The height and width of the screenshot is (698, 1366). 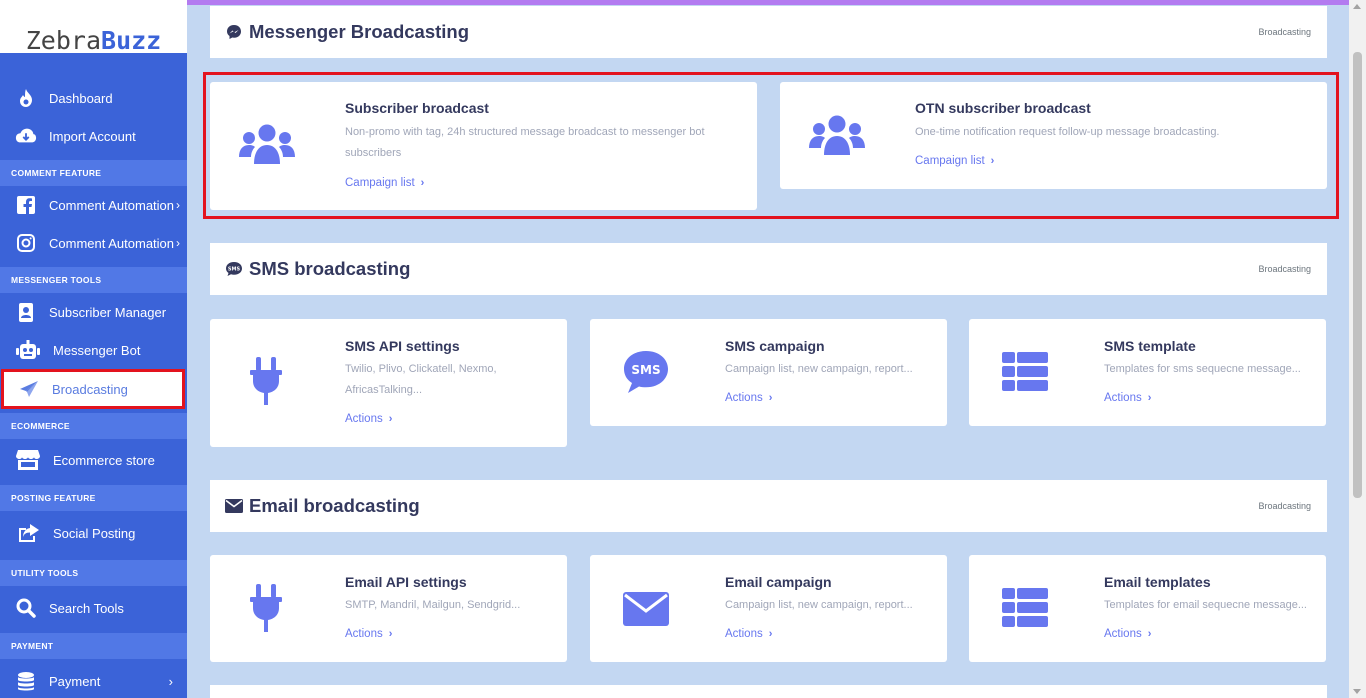 I want to click on sidebar-item-dashboard: Dashboard, so click(x=93, y=98).